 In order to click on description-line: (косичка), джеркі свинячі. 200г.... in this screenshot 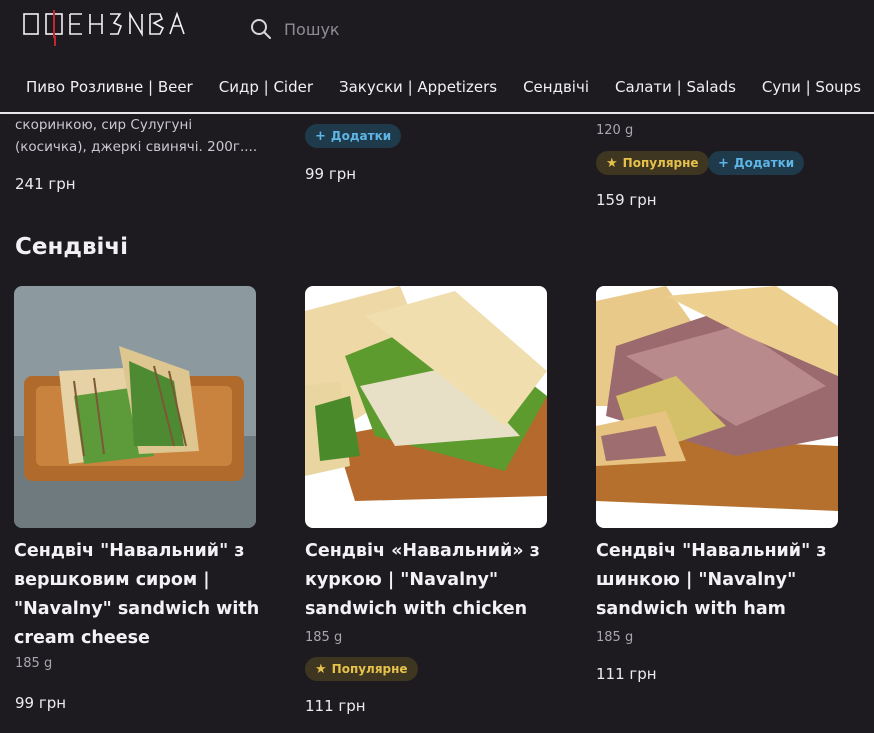, I will do `click(136, 147)`.